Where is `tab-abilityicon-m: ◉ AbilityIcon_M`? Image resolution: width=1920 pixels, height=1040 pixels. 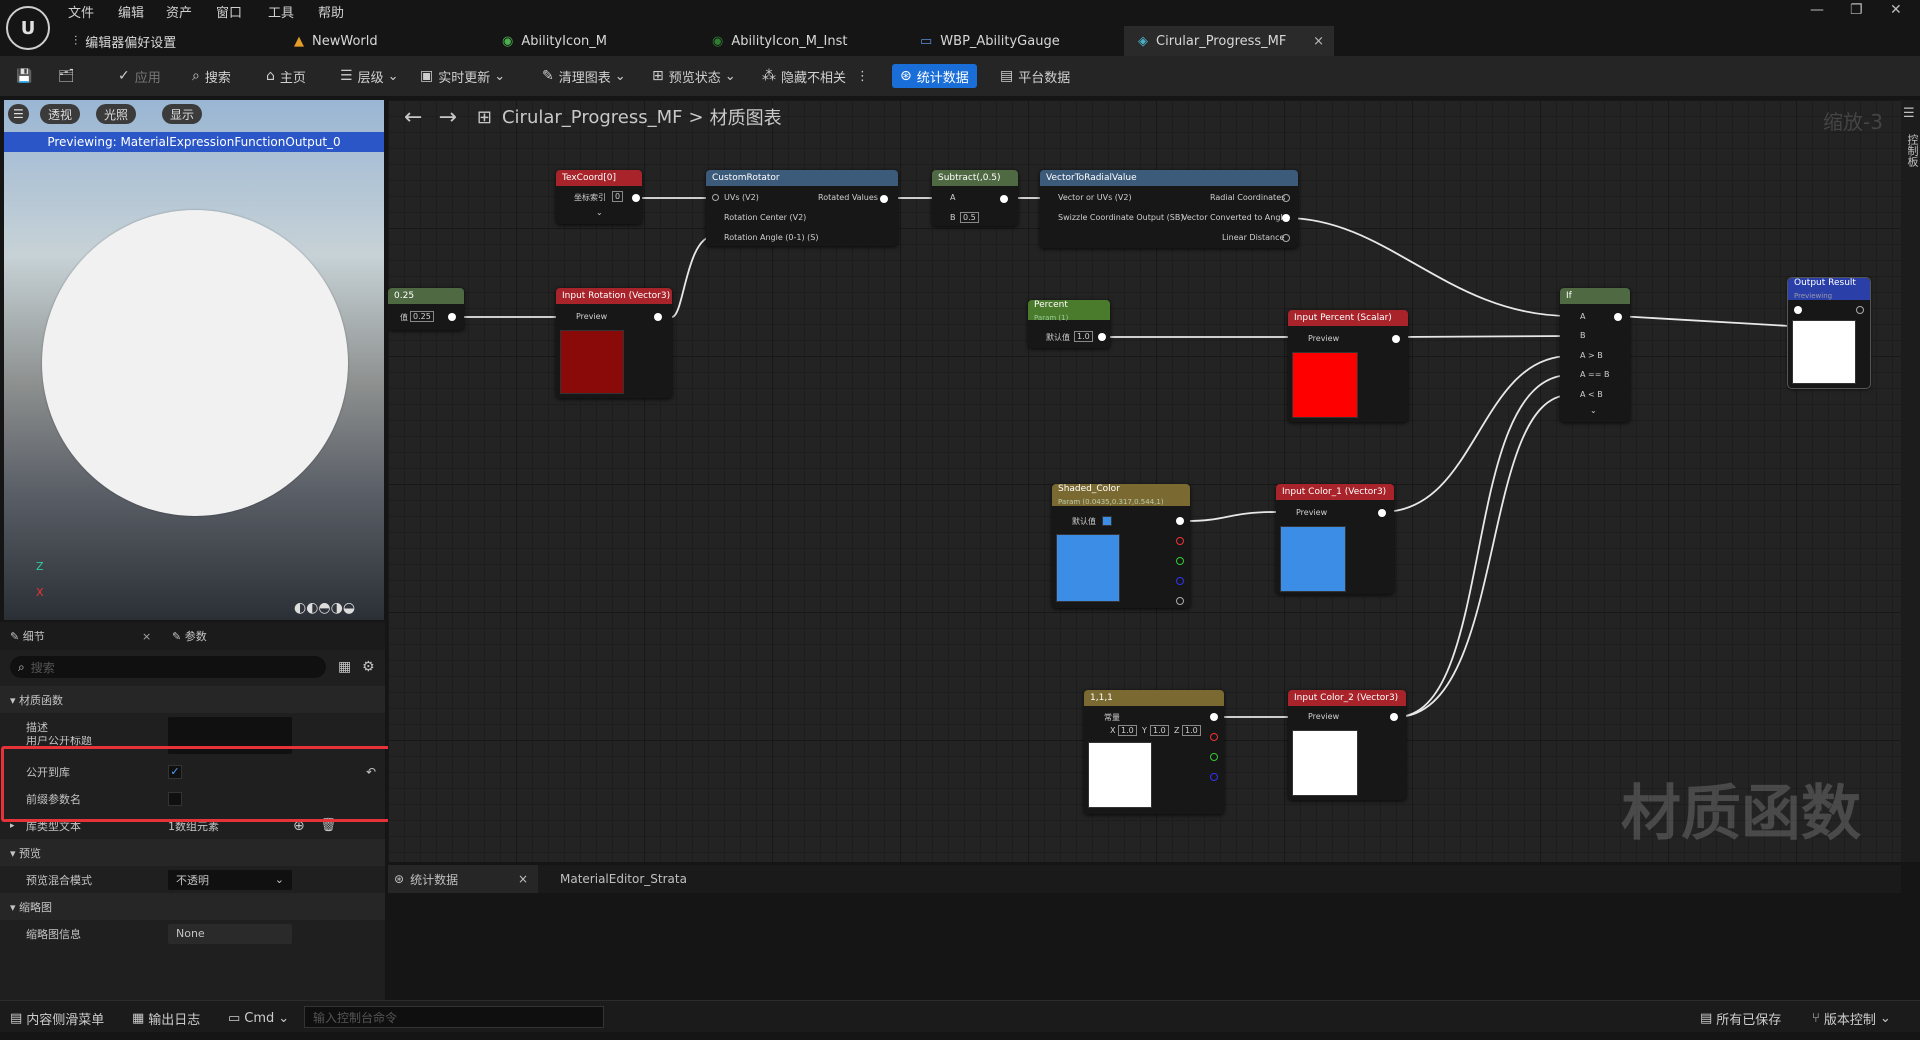
tab-abilityicon-m: ◉ AbilityIcon_M is located at coordinates (588, 41).